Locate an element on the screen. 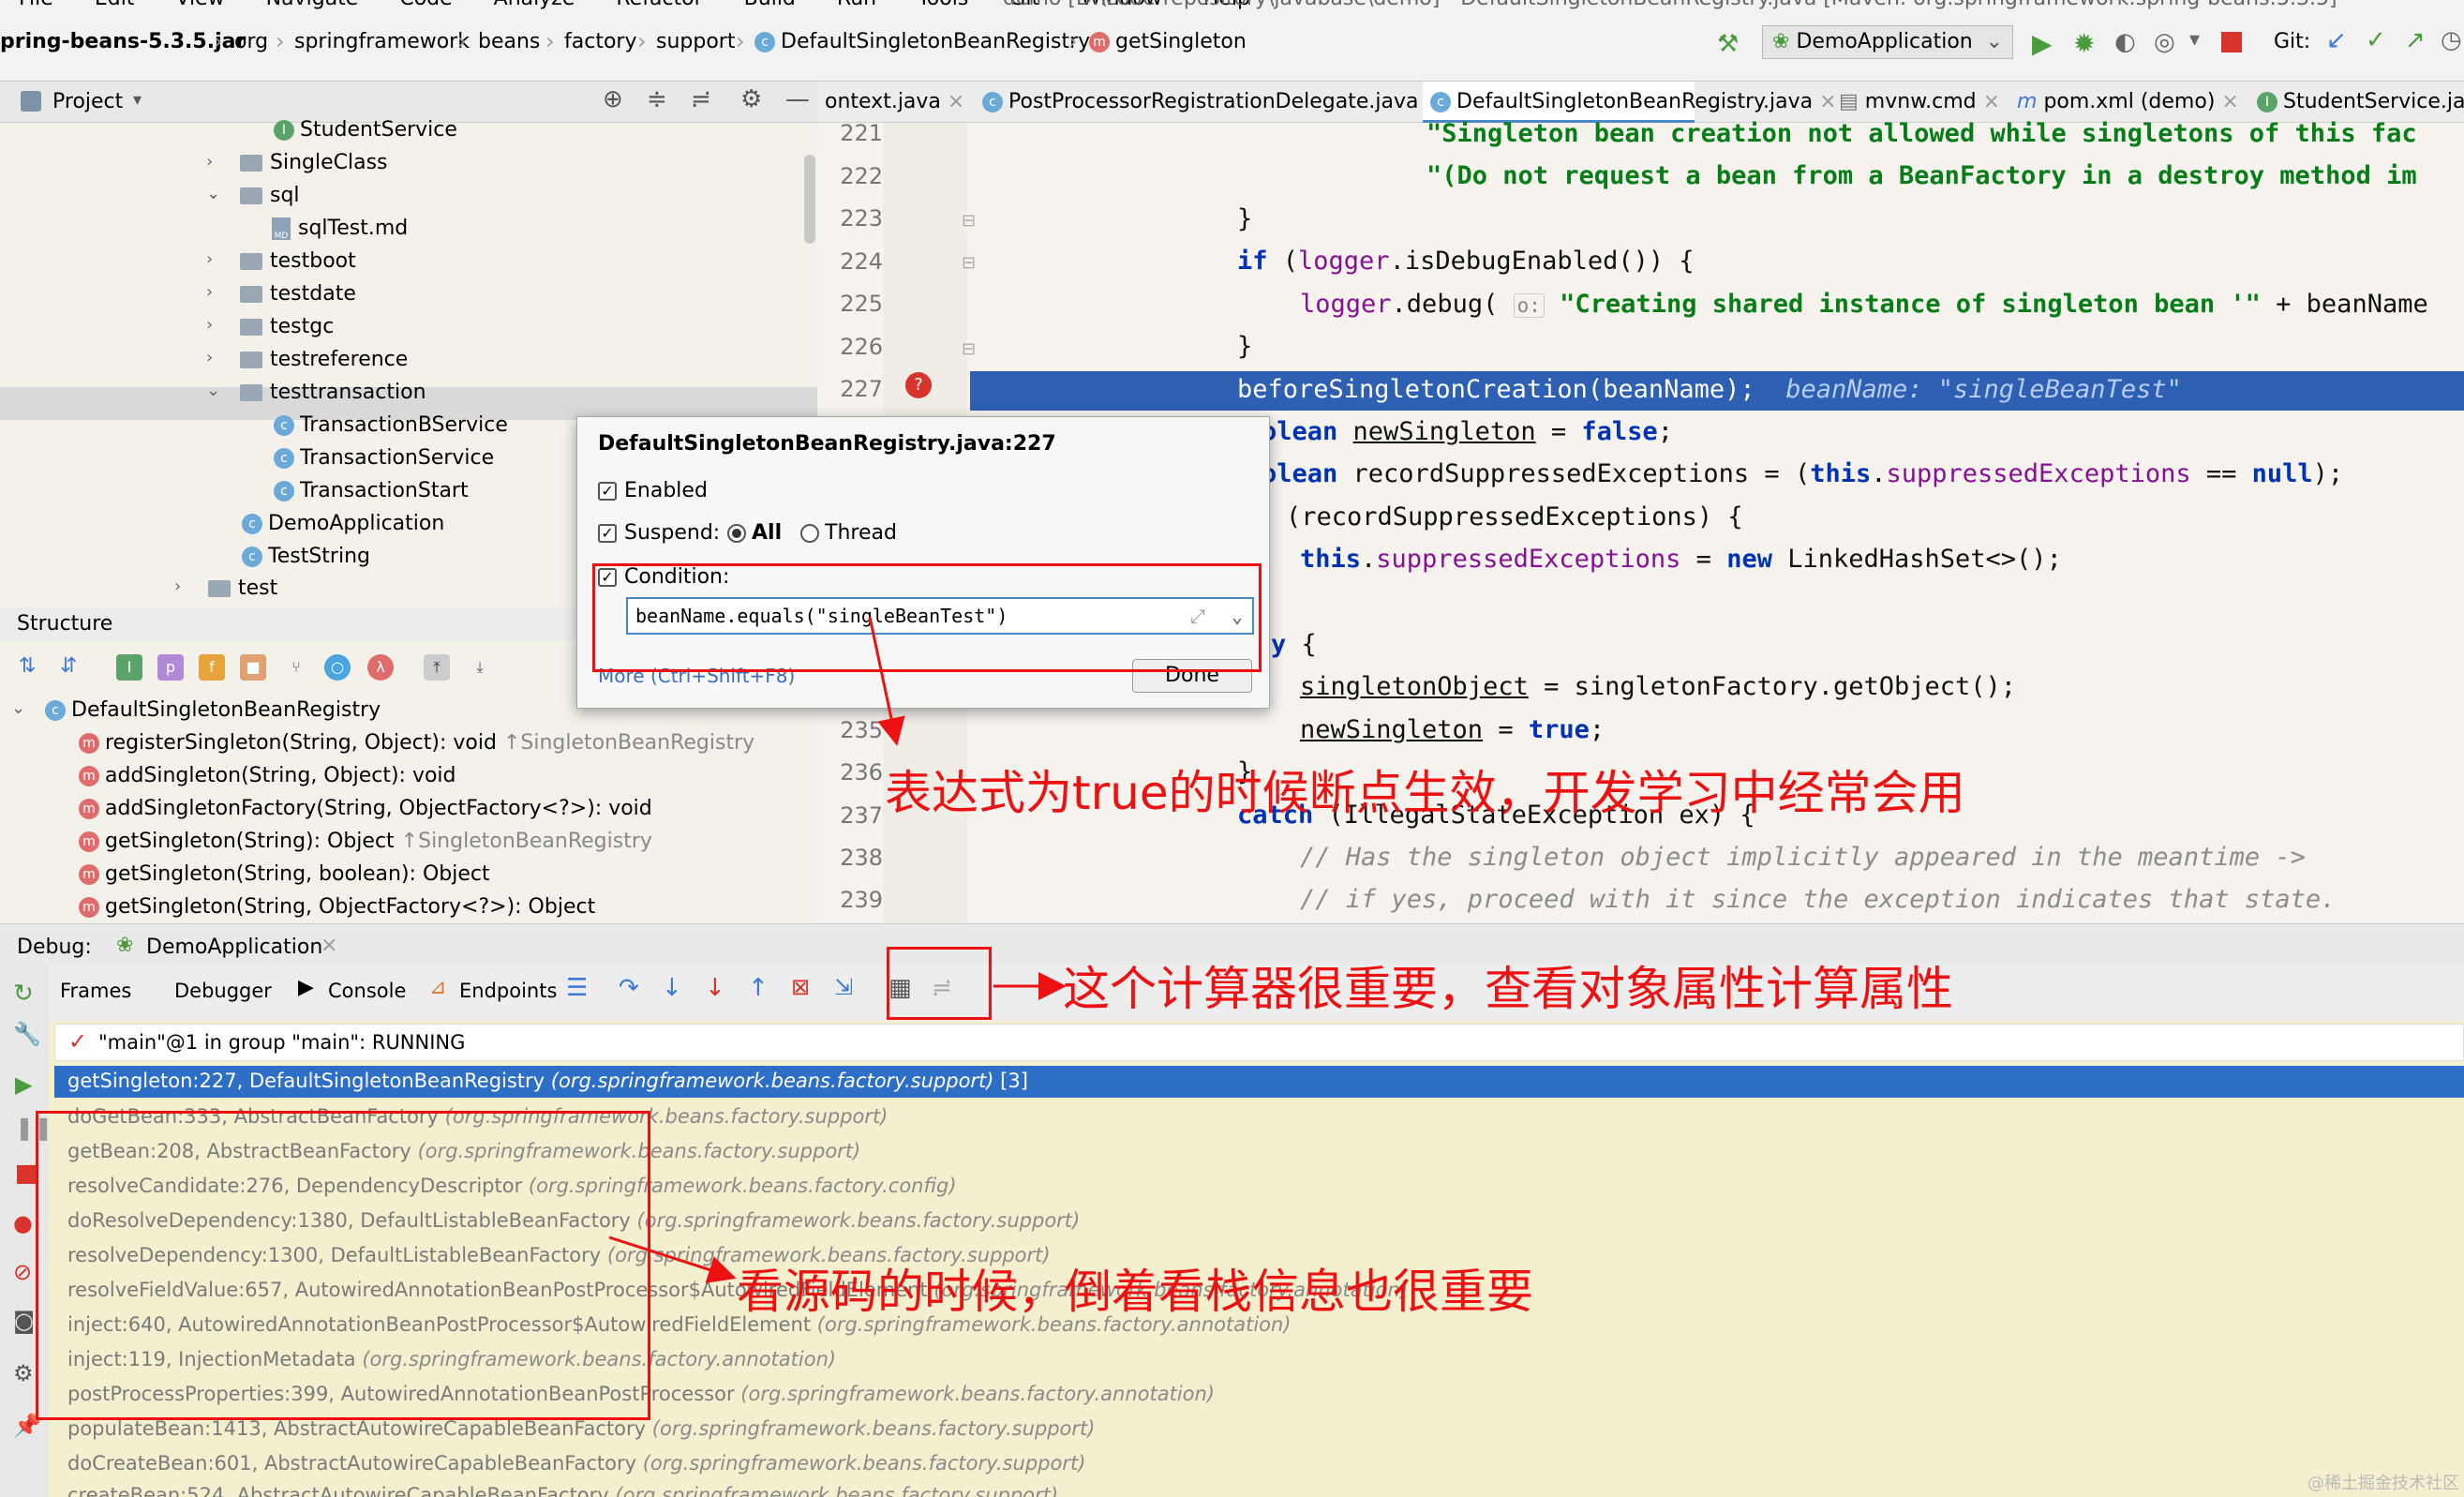  annotation-evaluator-note: 这个计算器很重要，查看对象属性计算属性 is located at coordinates (1508, 989).